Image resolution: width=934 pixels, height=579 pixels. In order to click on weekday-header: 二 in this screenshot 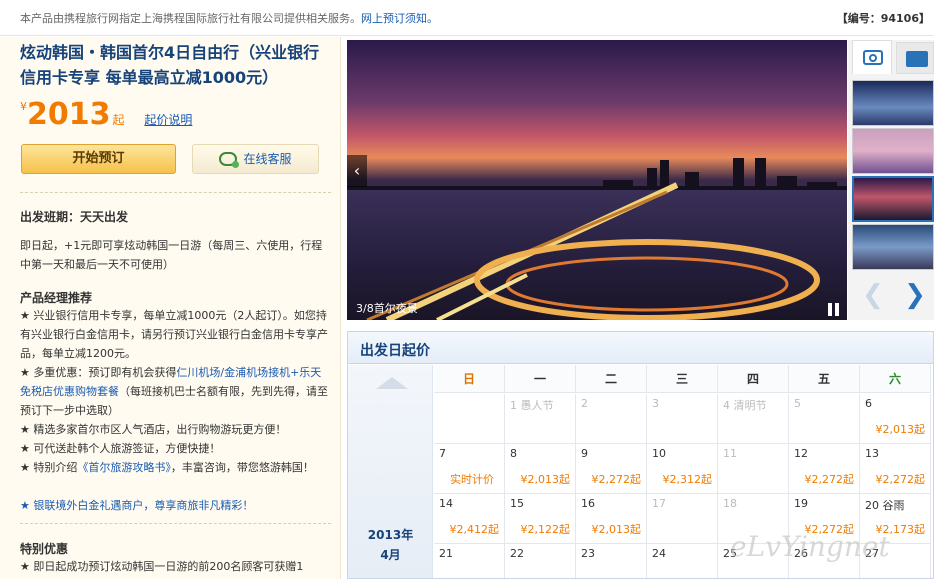, I will do `click(611, 379)`.